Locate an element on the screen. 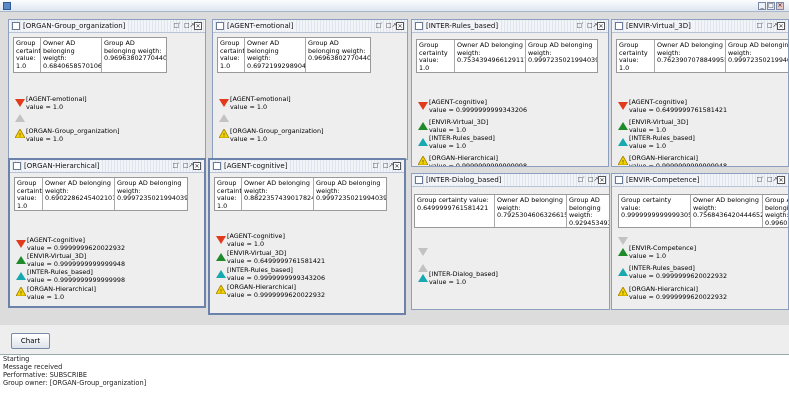 This screenshot has height=394, width=789. frame-title-bar: [ENVIR-Competence] □′ □↗ ✕ is located at coordinates (700, 180).